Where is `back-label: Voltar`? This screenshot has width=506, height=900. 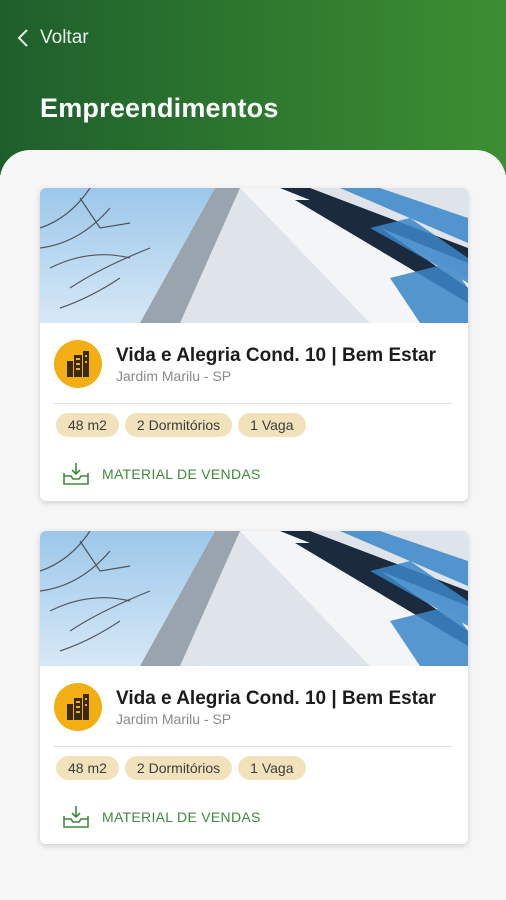
back-label: Voltar is located at coordinates (64, 37).